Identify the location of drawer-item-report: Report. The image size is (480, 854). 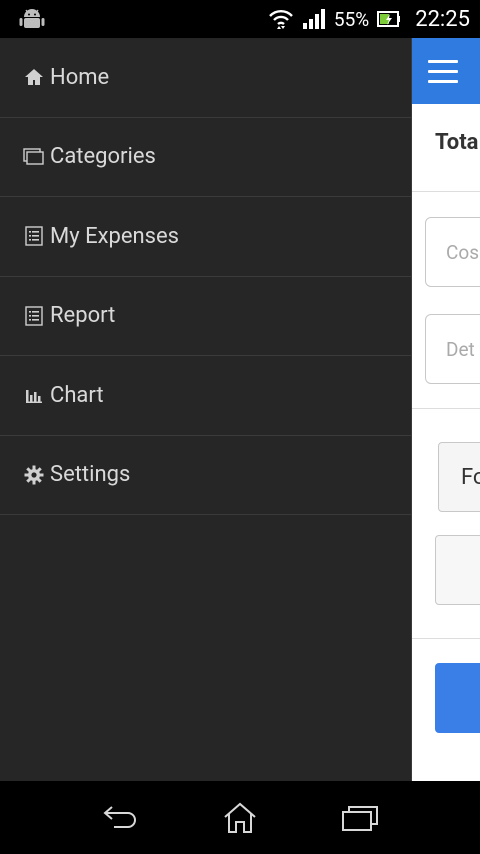
(205, 316).